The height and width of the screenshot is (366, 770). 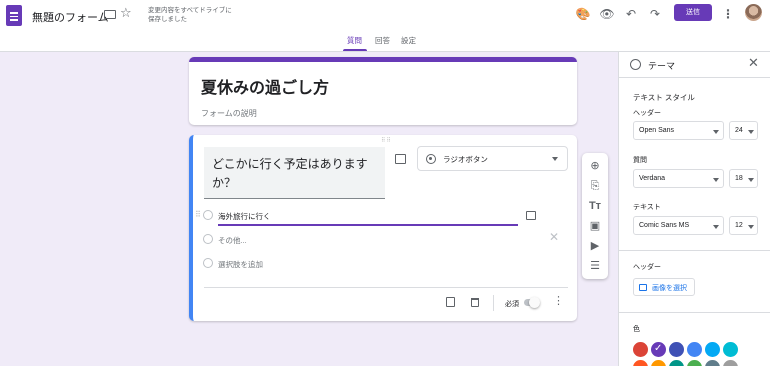 I want to click on select-image-label: 画像を選択, so click(x=669, y=288).